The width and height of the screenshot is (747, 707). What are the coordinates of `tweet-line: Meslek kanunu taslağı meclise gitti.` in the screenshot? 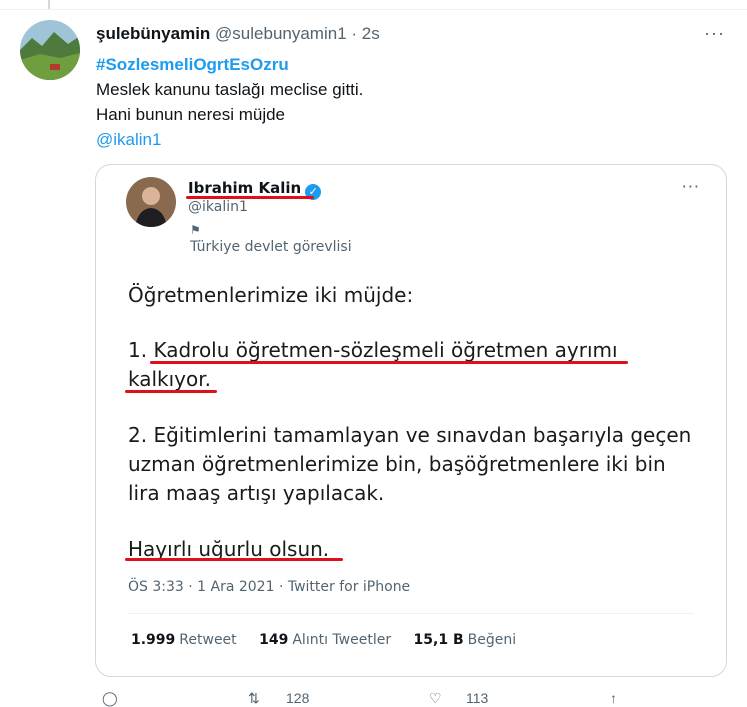 It's located at (230, 89).